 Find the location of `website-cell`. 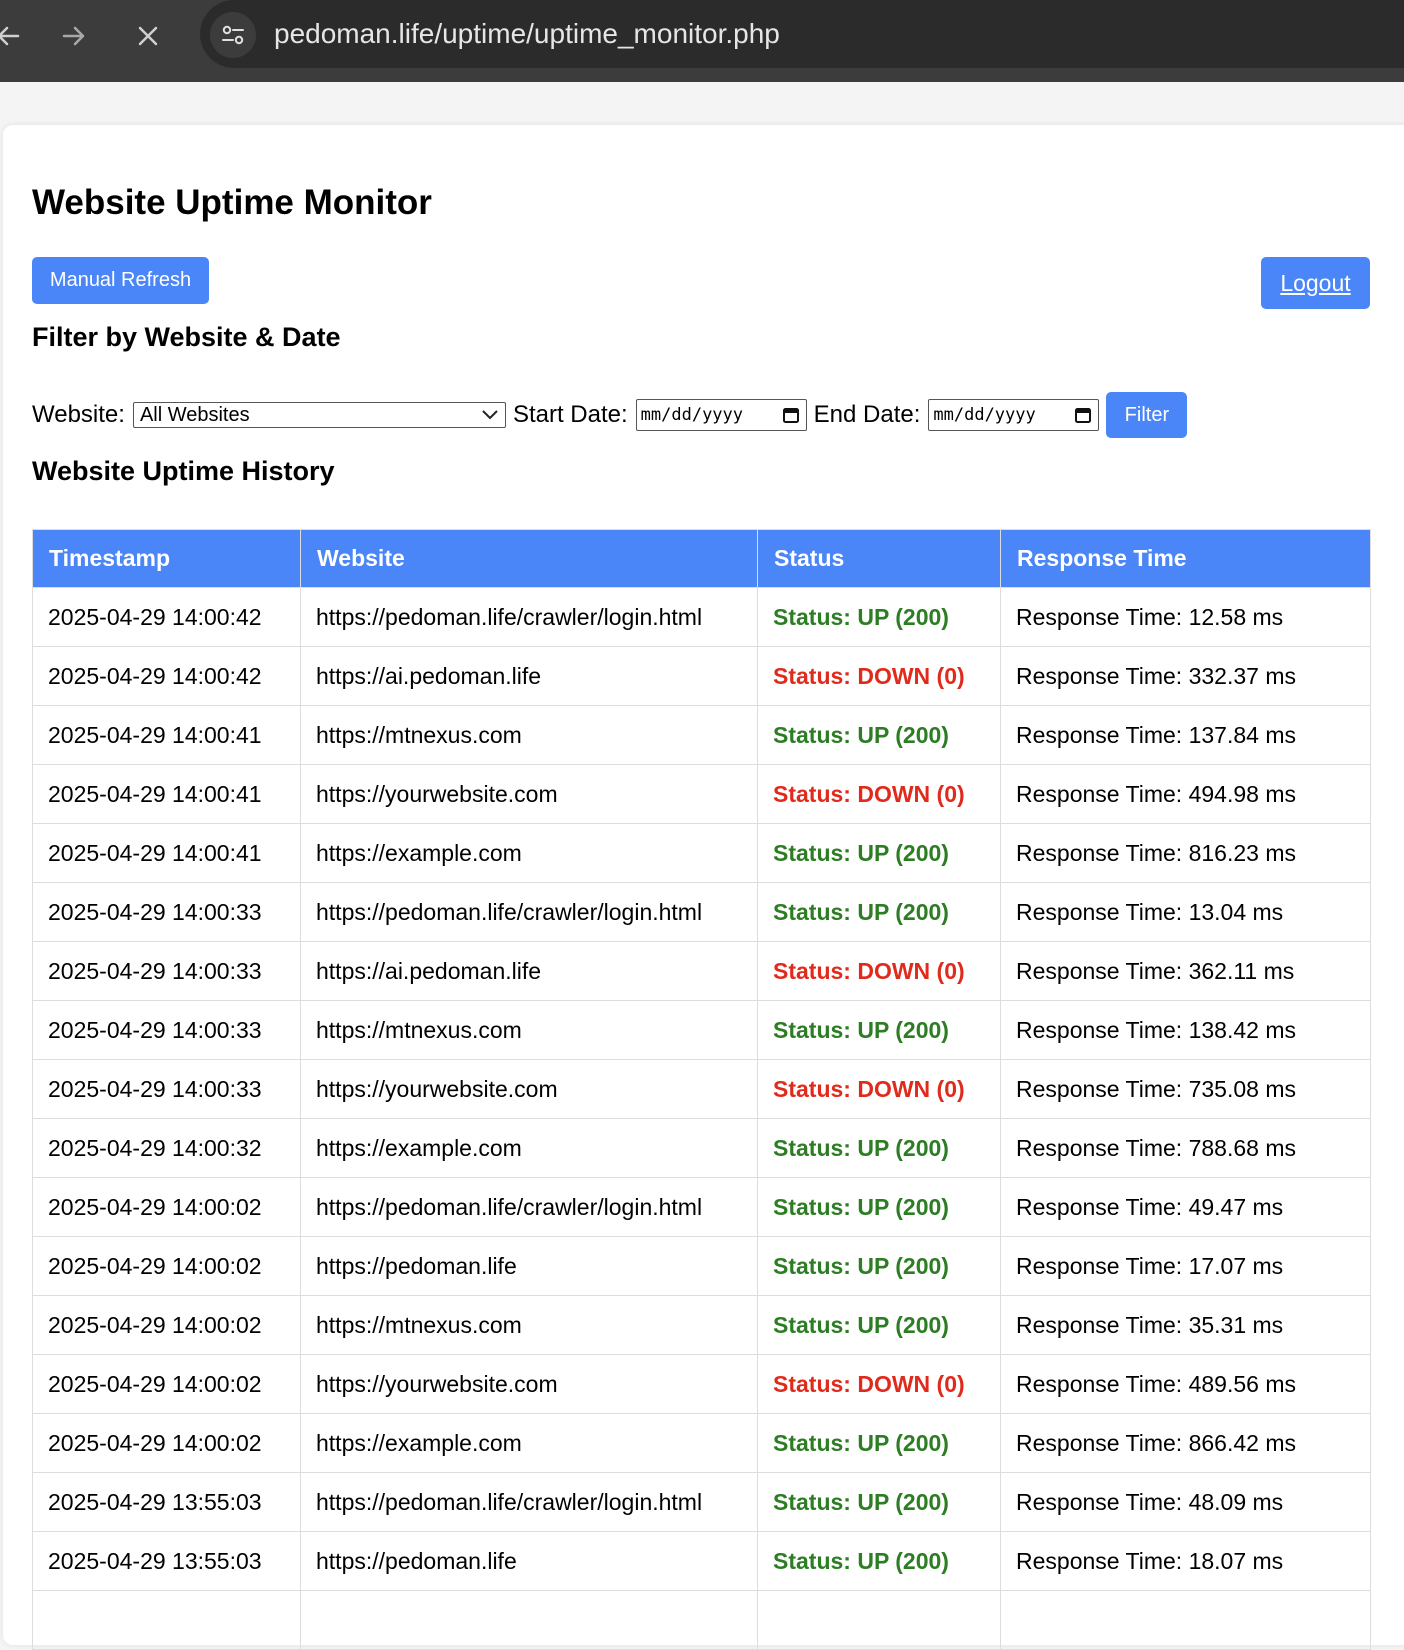

website-cell is located at coordinates (529, 1620).